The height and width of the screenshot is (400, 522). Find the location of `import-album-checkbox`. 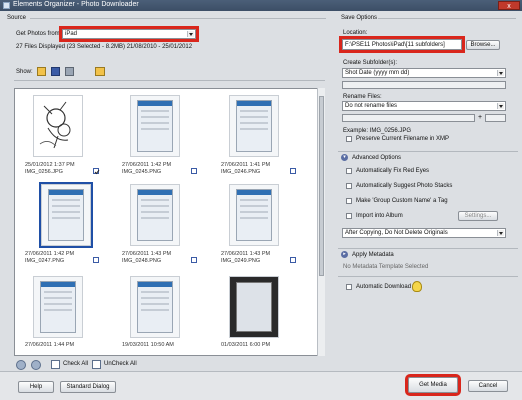

import-album-checkbox is located at coordinates (349, 216).